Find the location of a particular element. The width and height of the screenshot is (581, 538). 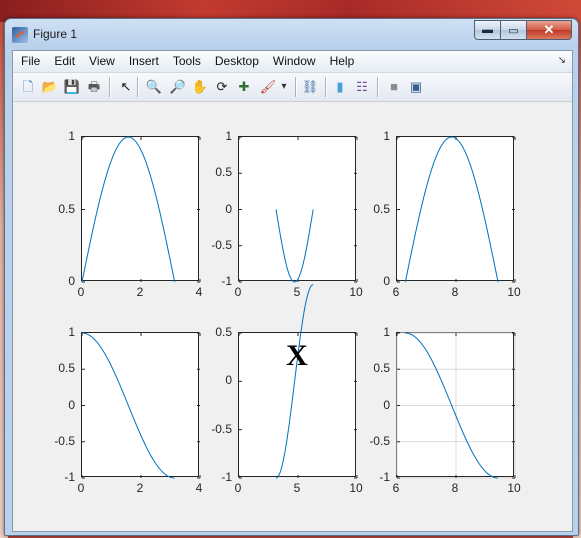

window-controls: ▬ ▭ ✕ is located at coordinates (523, 30).